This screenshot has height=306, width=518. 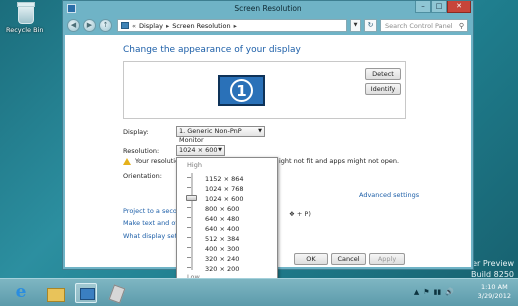 I want to click on resolution-warning: Your resolution, so click(x=153, y=161).